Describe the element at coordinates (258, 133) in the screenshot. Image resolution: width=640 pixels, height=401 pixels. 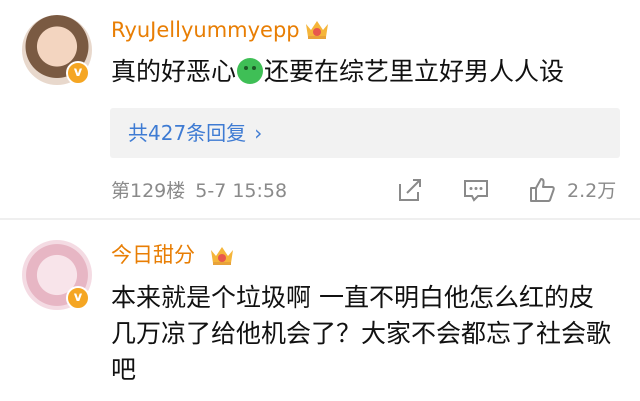
I see `chevron-right-icon: ›` at that location.